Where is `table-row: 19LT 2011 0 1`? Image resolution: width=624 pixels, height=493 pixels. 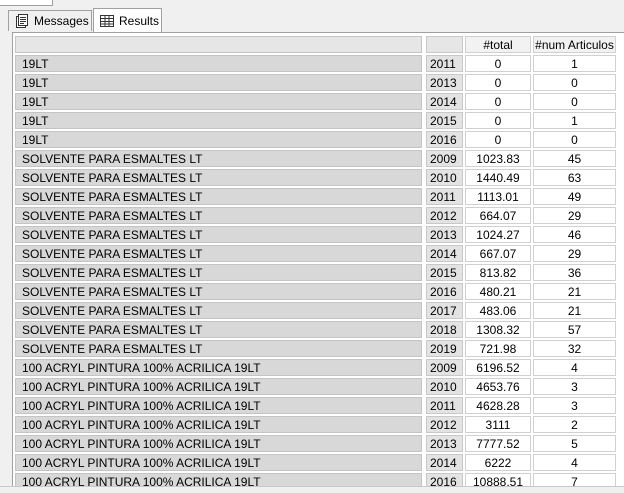
table-row: 19LT 2011 0 1 is located at coordinates (317, 63).